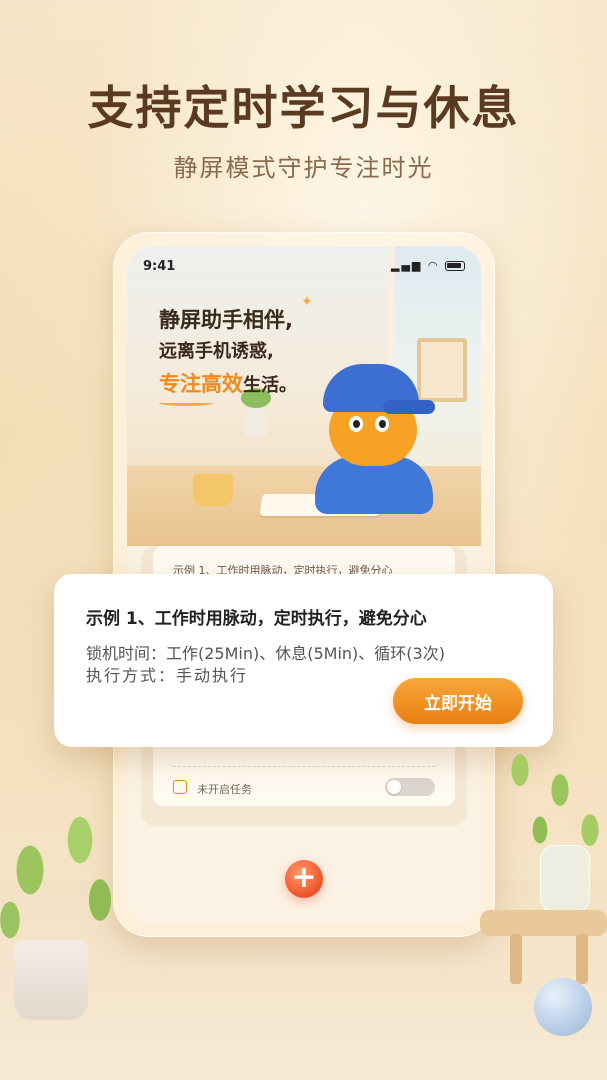 This screenshot has width=607, height=1080. Describe the element at coordinates (407, 265) in the screenshot. I see `signal-icon: ▂▄▆` at that location.